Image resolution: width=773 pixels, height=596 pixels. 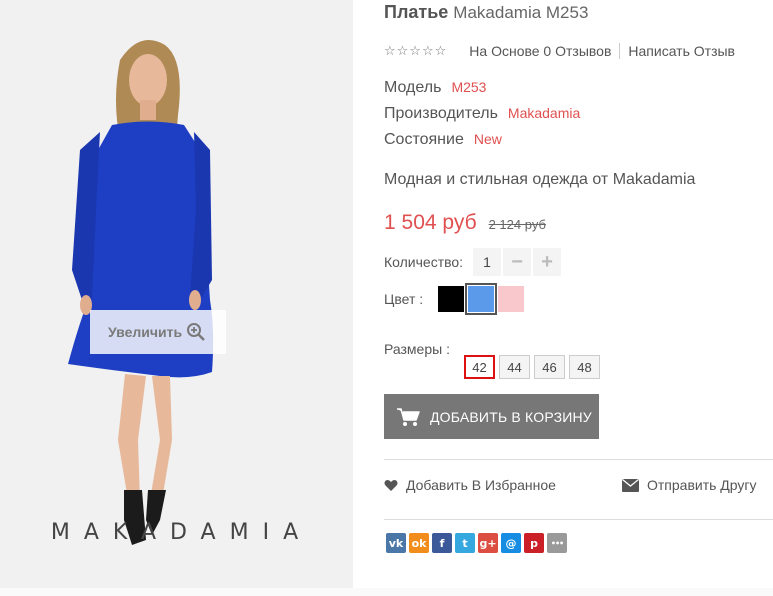 What do you see at coordinates (511, 543) in the screenshot?
I see `mailru-icon: @` at bounding box center [511, 543].